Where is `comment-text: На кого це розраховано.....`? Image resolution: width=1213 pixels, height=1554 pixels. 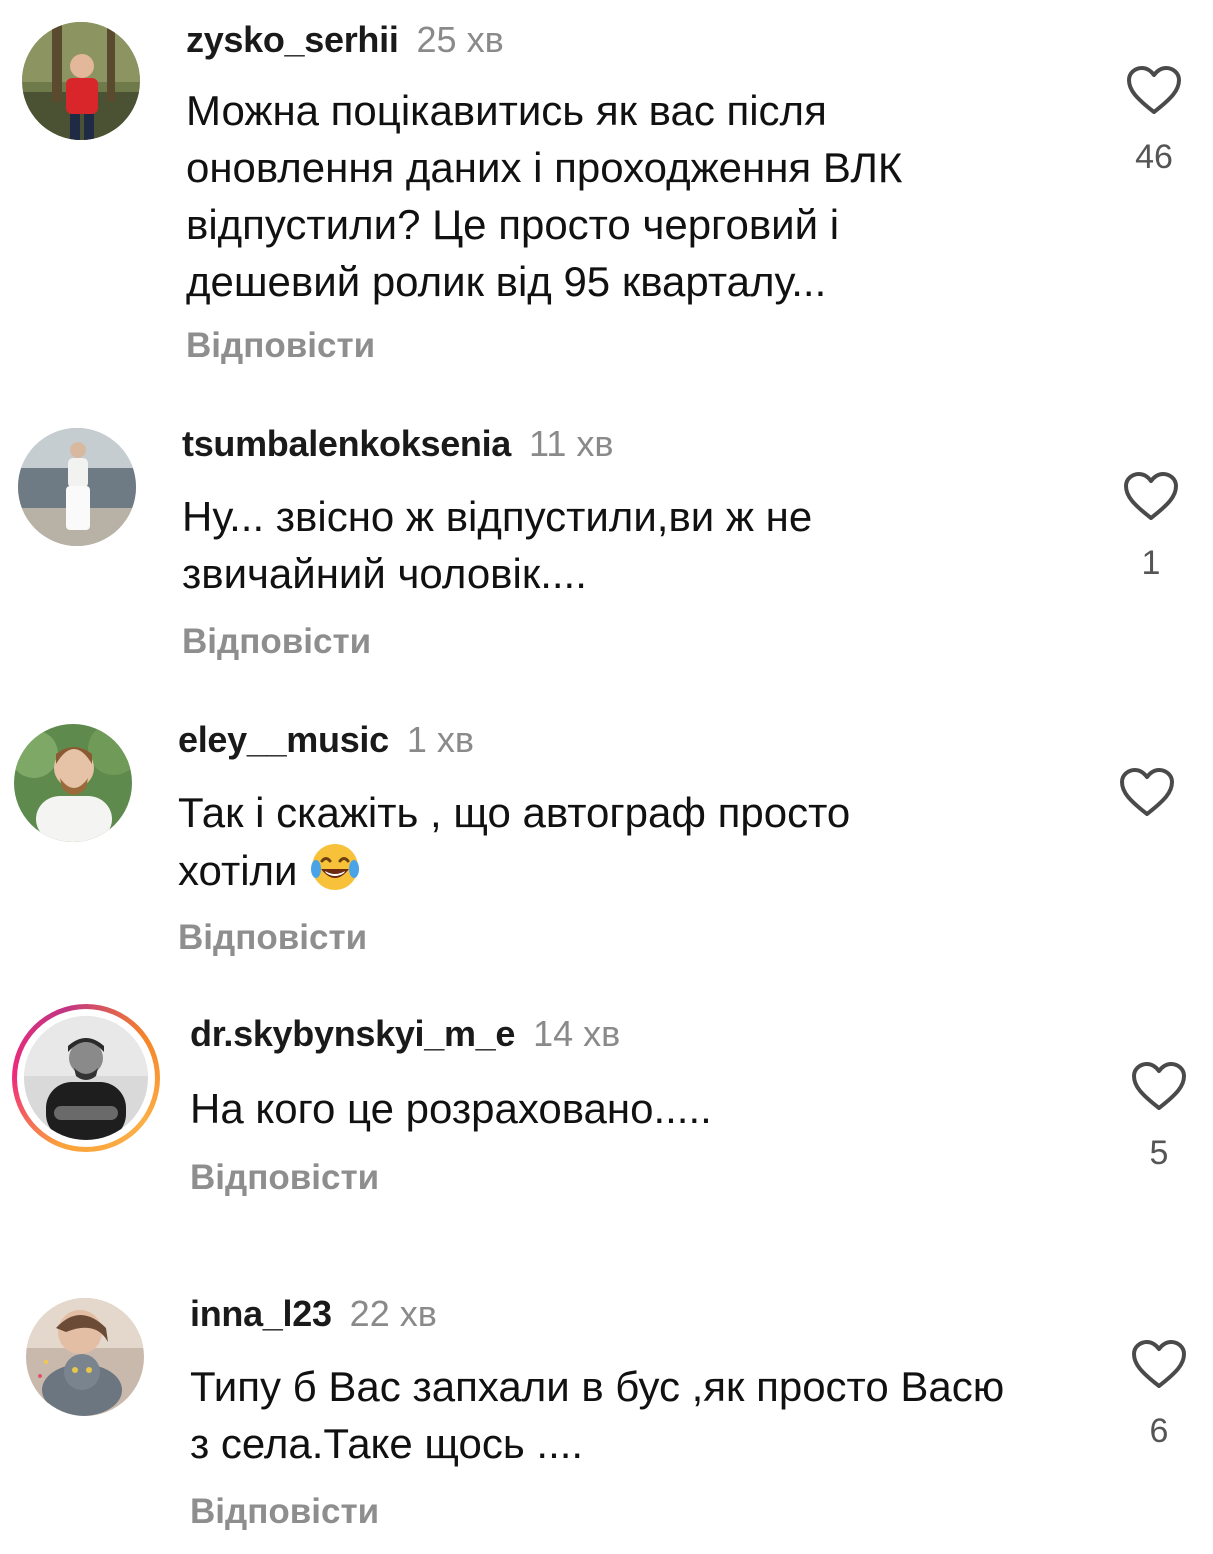
comment-text: На кого це розраховано..... is located at coordinates (451, 1108).